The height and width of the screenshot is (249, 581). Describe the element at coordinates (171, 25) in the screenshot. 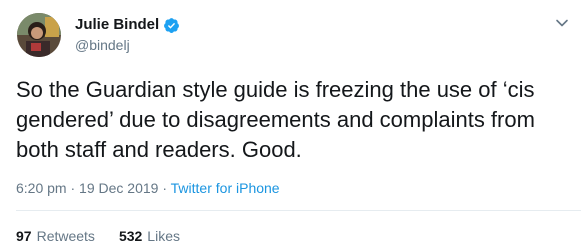

I see `verified-badge-icon` at that location.